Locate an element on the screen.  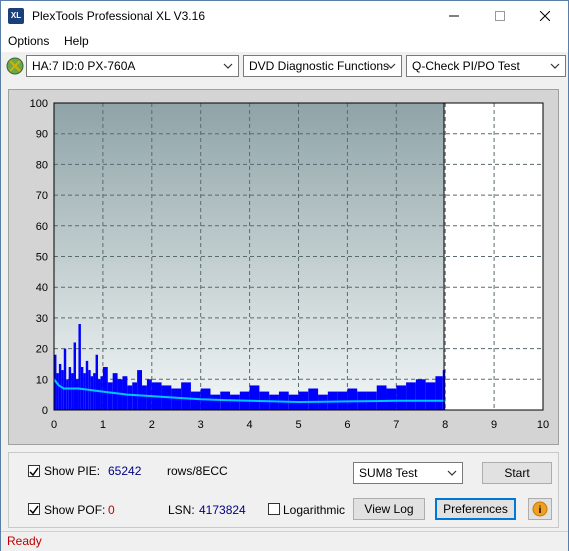
y-tick-label: 50 is located at coordinates (42, 258).